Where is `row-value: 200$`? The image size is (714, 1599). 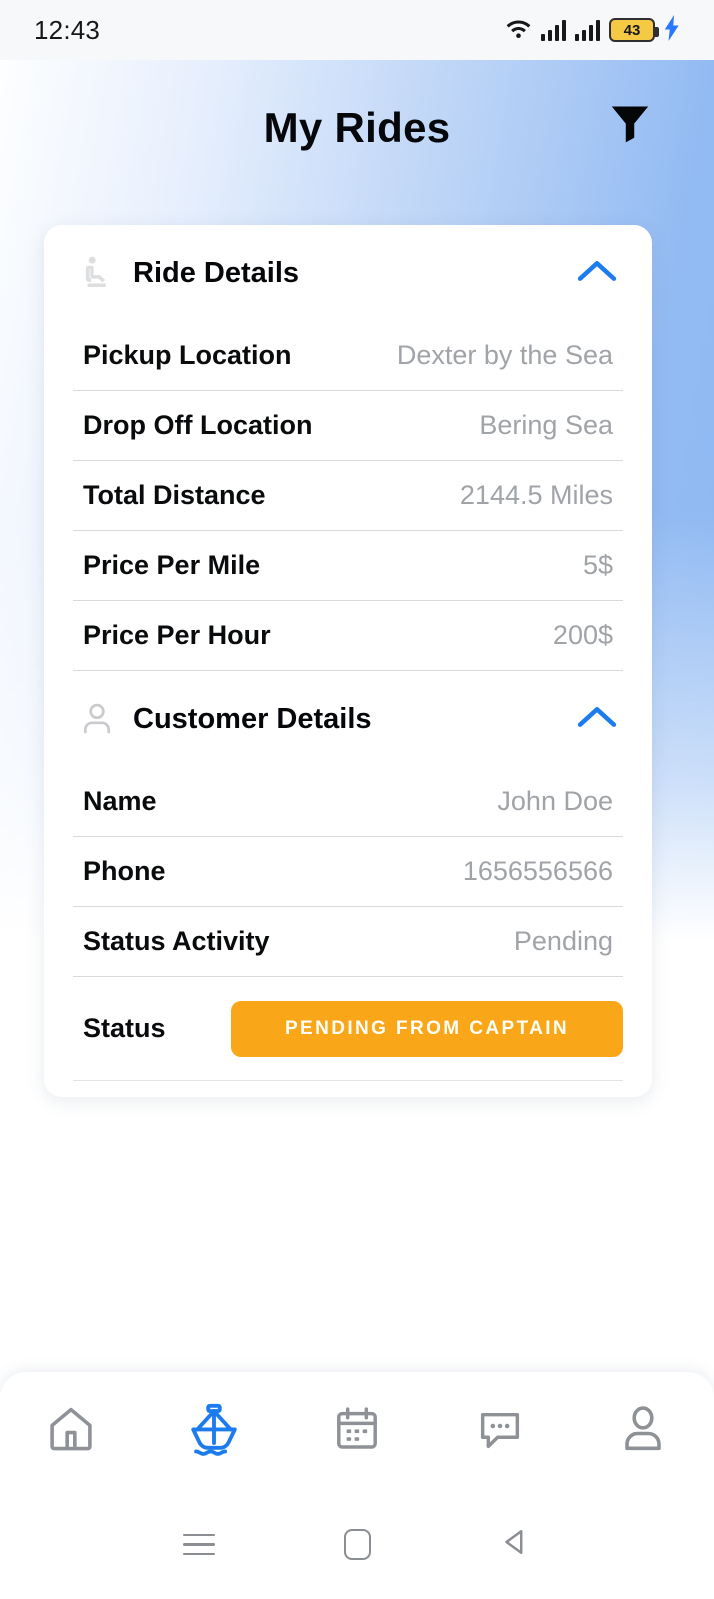
row-value: 200$ is located at coordinates (582, 635).